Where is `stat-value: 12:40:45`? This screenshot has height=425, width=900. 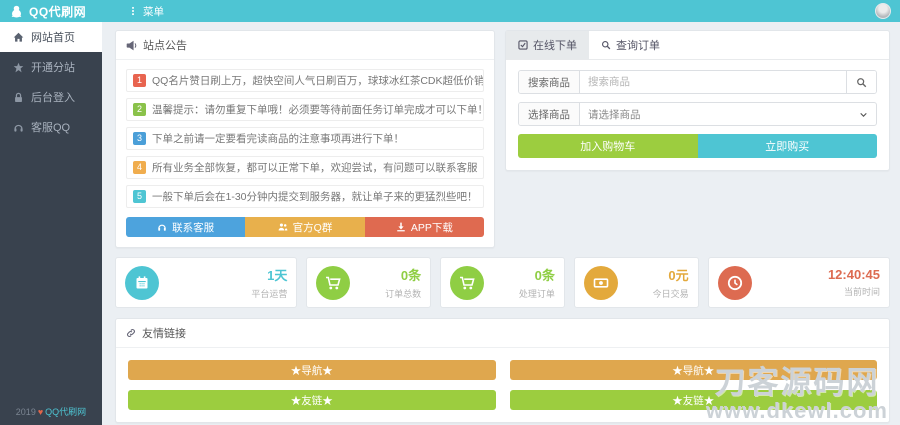 stat-value: 12:40:45 is located at coordinates (853, 274).